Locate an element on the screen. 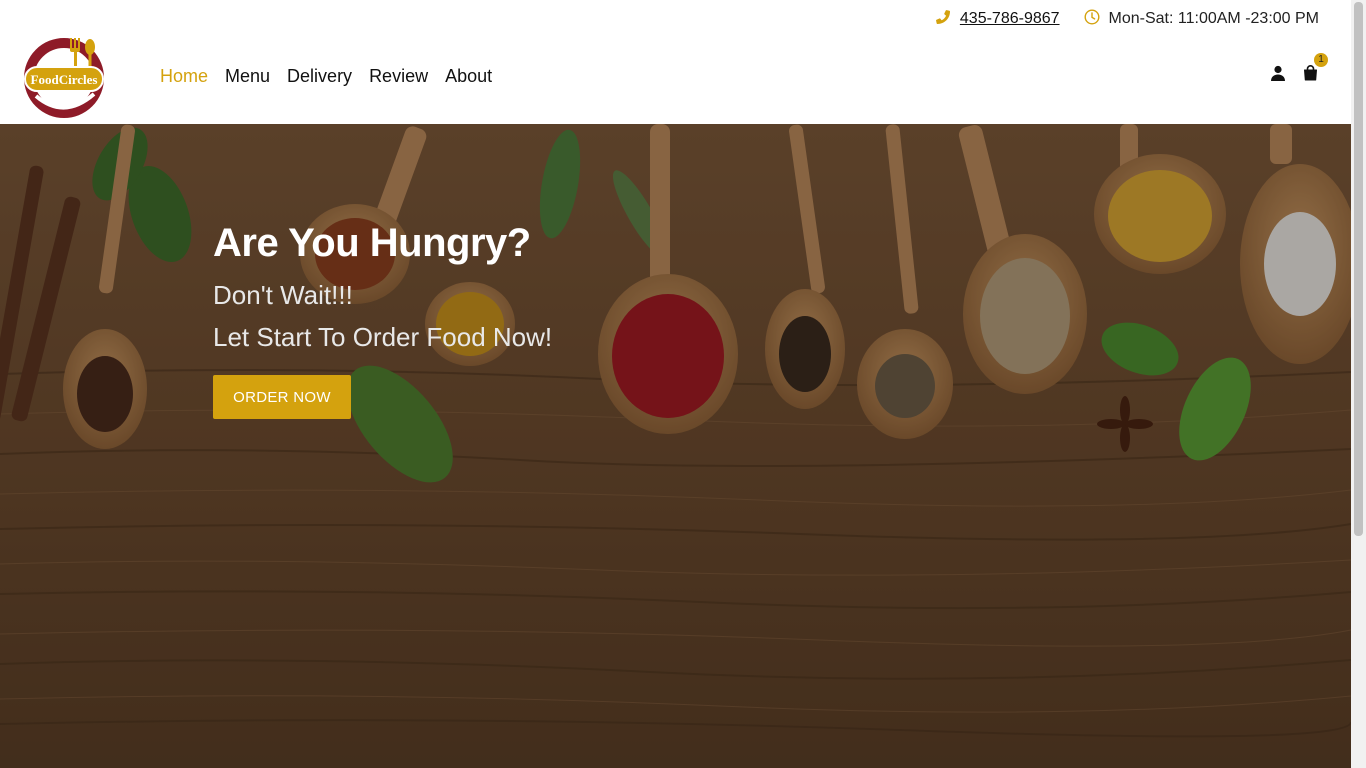 The width and height of the screenshot is (1366, 768). topbar: 435-786-9867 Mon-Sat: 11:00AM -23:00 PM is located at coordinates (1127, 19).